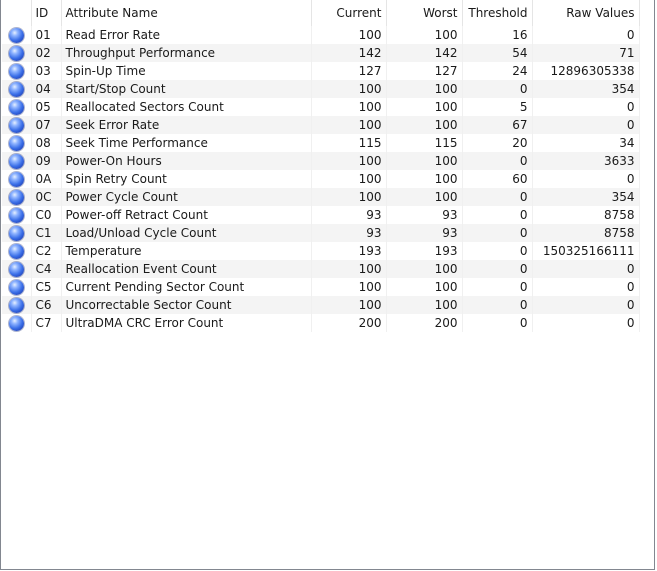 This screenshot has height=571, width=657. What do you see at coordinates (424, 233) in the screenshot?
I see `worst-value: 93` at bounding box center [424, 233].